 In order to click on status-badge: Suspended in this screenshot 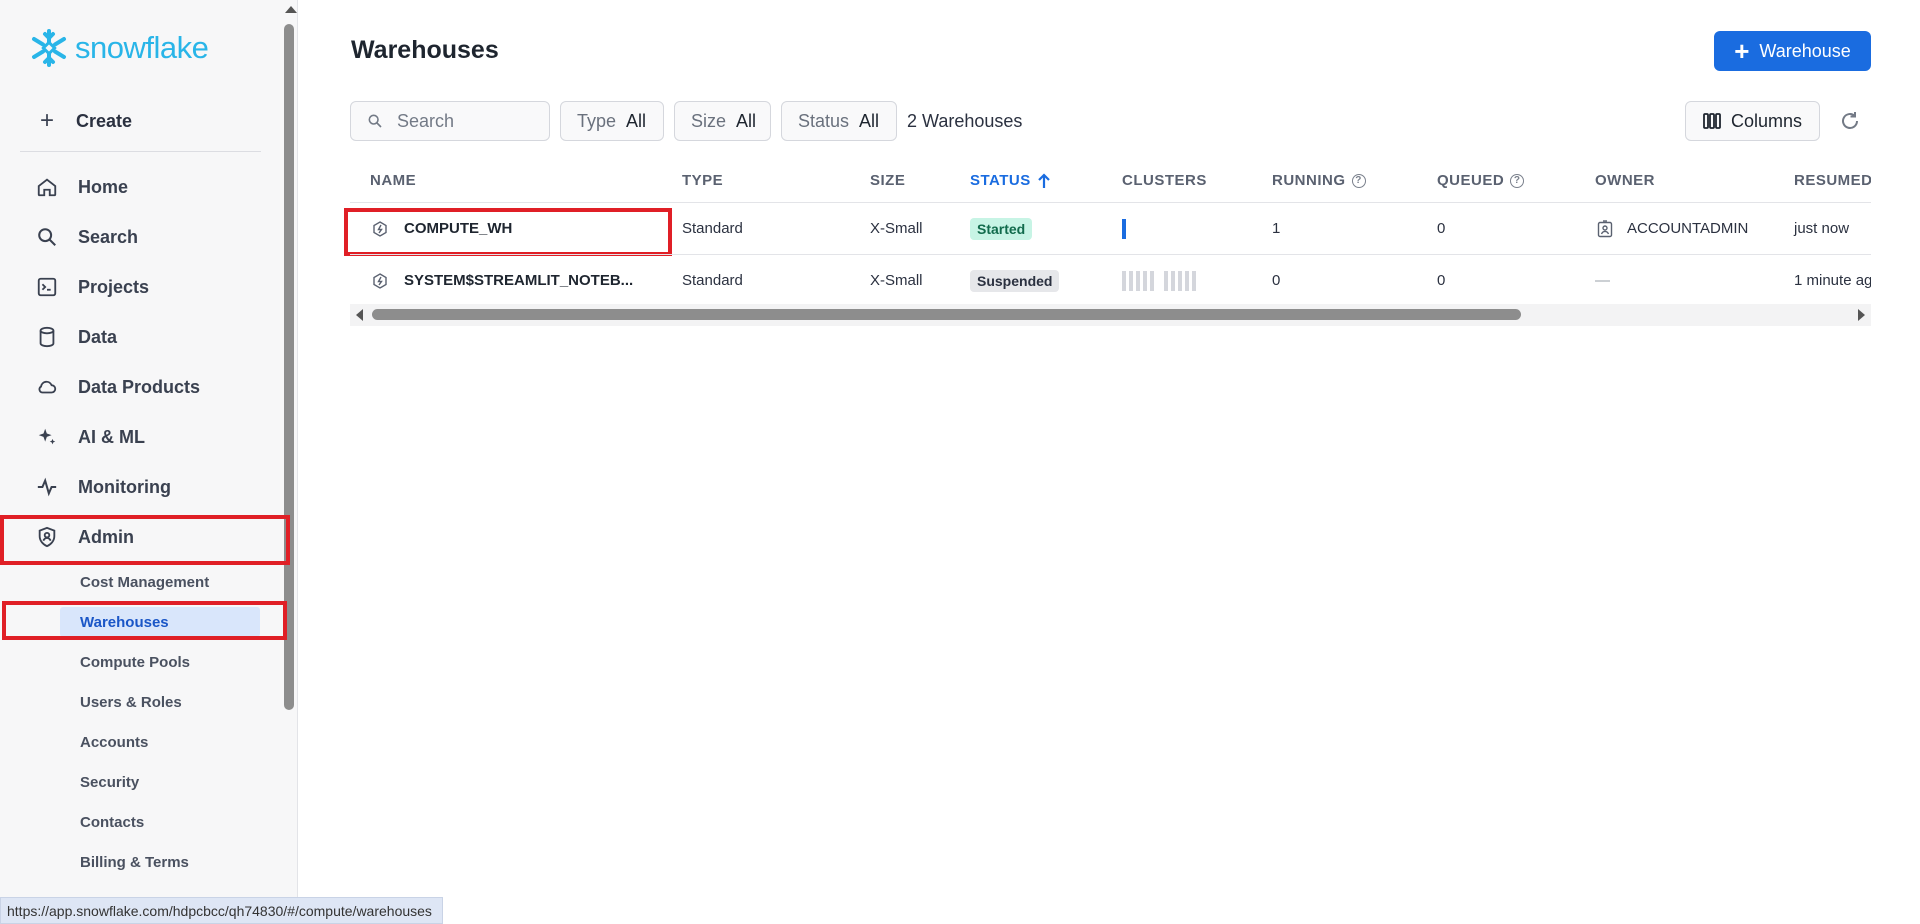, I will do `click(1015, 280)`.